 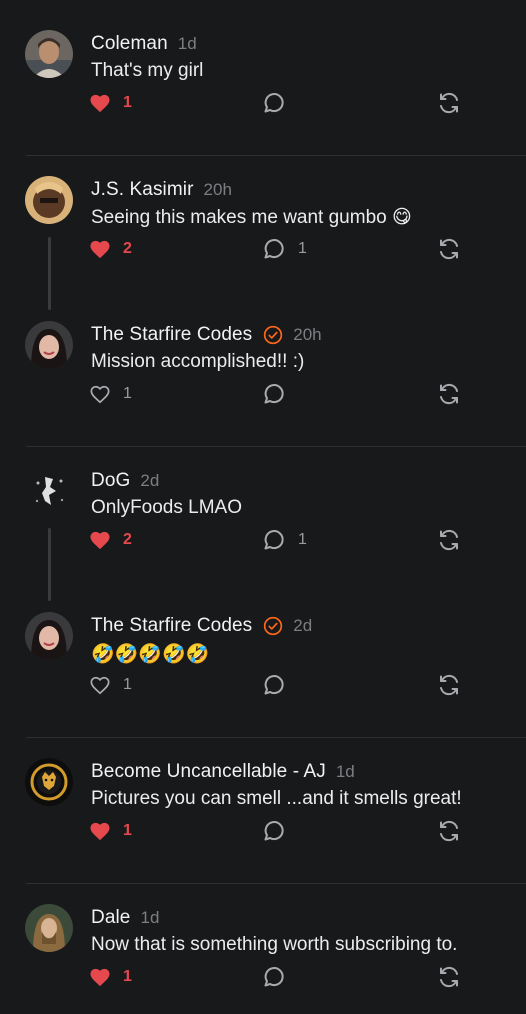 I want to click on author-name: Dale, so click(x=110, y=918).